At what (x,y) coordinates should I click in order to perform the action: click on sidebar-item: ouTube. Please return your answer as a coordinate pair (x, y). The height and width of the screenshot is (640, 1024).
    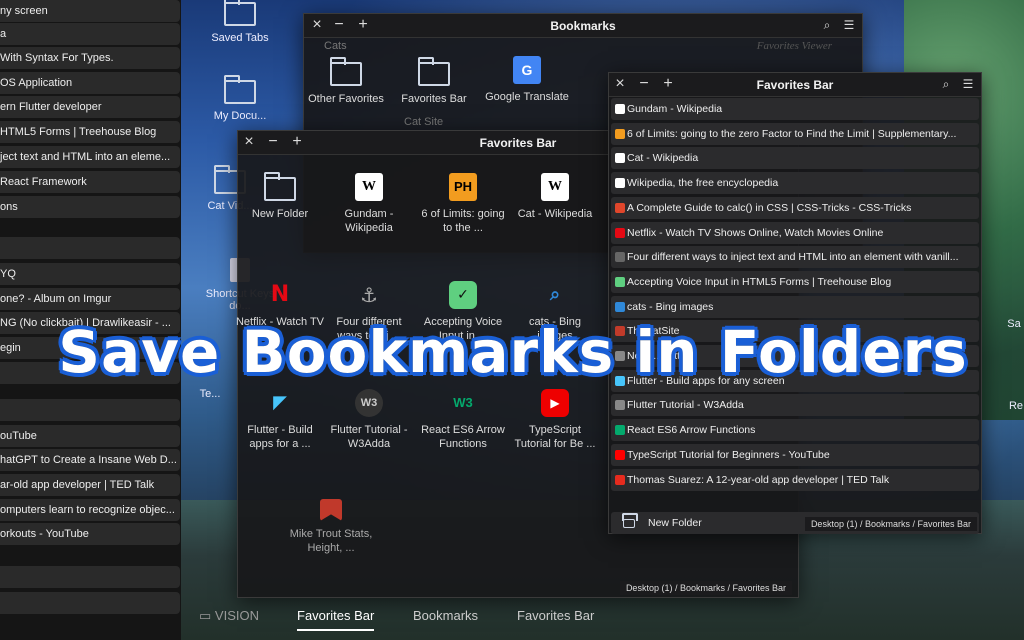
    Looking at the image, I should click on (90, 436).